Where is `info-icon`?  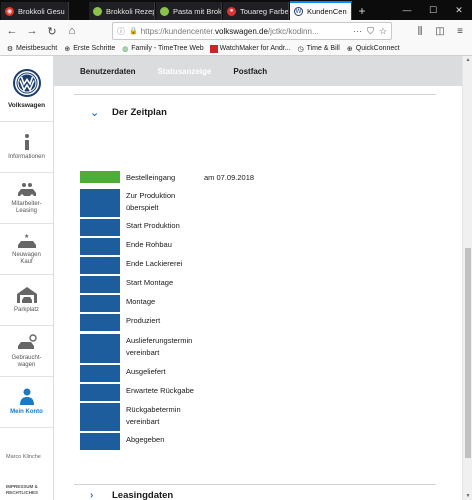 info-icon is located at coordinates (26, 142).